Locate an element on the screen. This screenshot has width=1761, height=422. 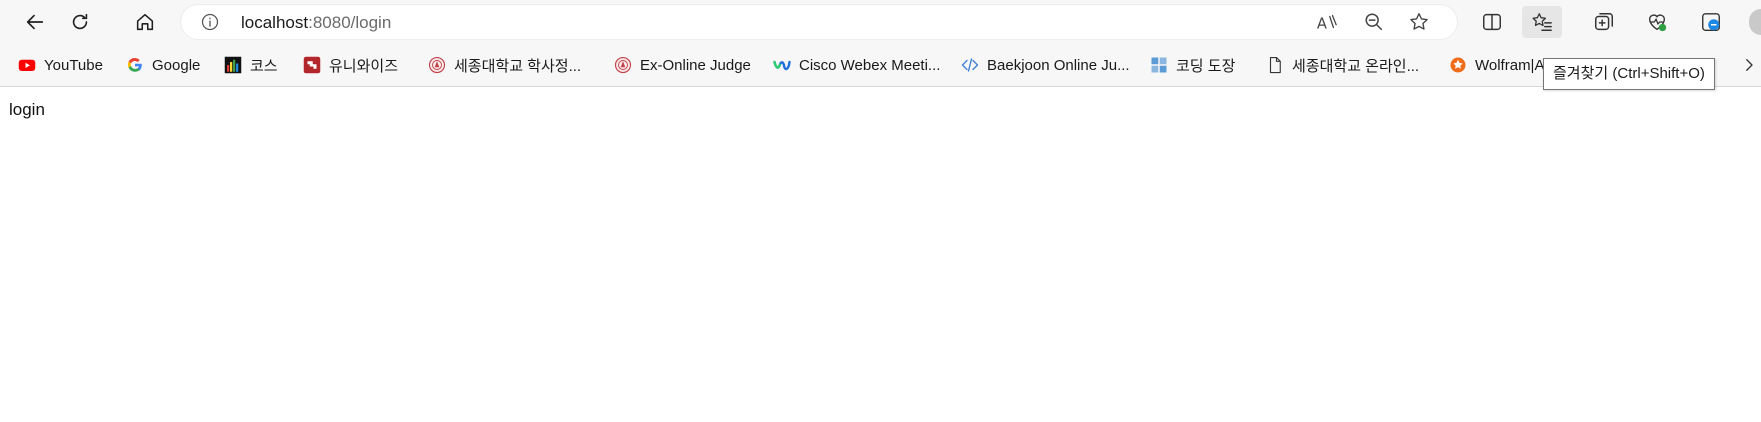
profile-avatar is located at coordinates (1755, 22).